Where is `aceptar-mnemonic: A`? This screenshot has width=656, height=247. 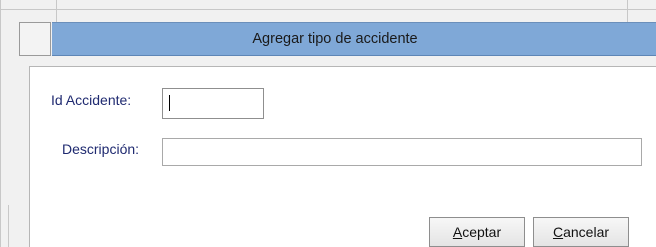 aceptar-mnemonic: A is located at coordinates (457, 232).